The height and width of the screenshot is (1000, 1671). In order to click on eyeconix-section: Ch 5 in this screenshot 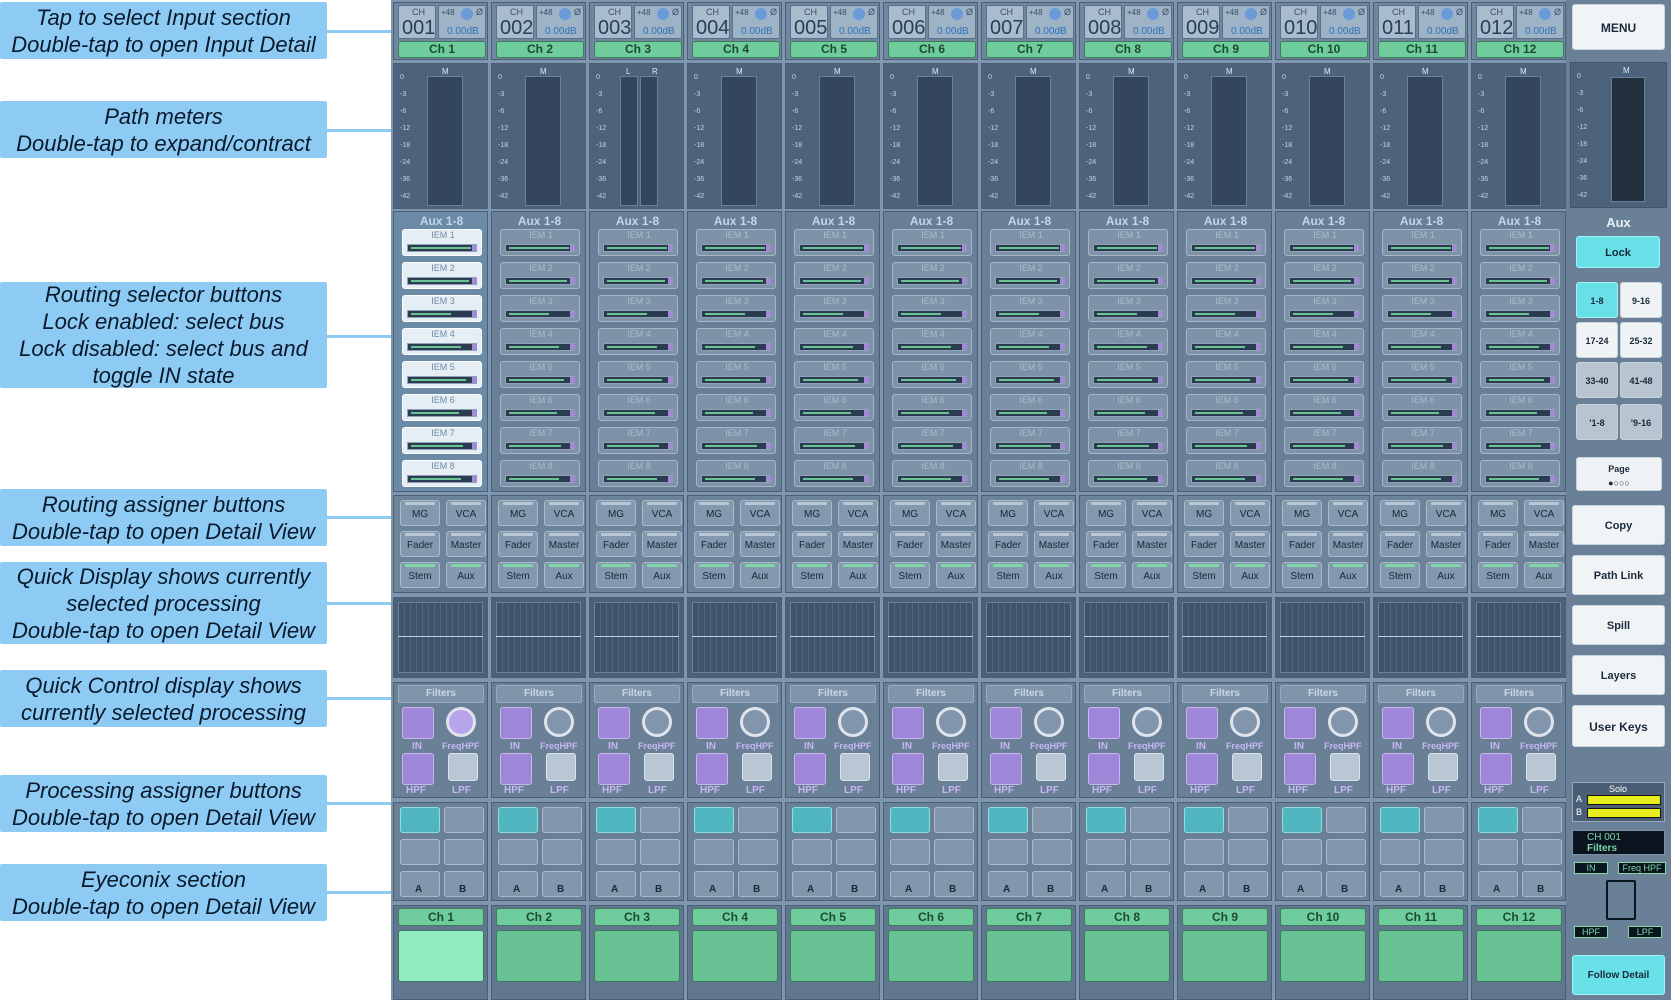, I will do `click(832, 952)`.